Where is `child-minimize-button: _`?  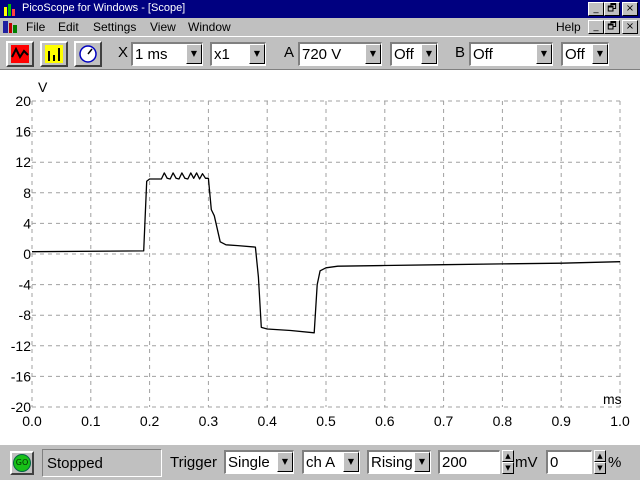
child-minimize-button: _ is located at coordinates (596, 27).